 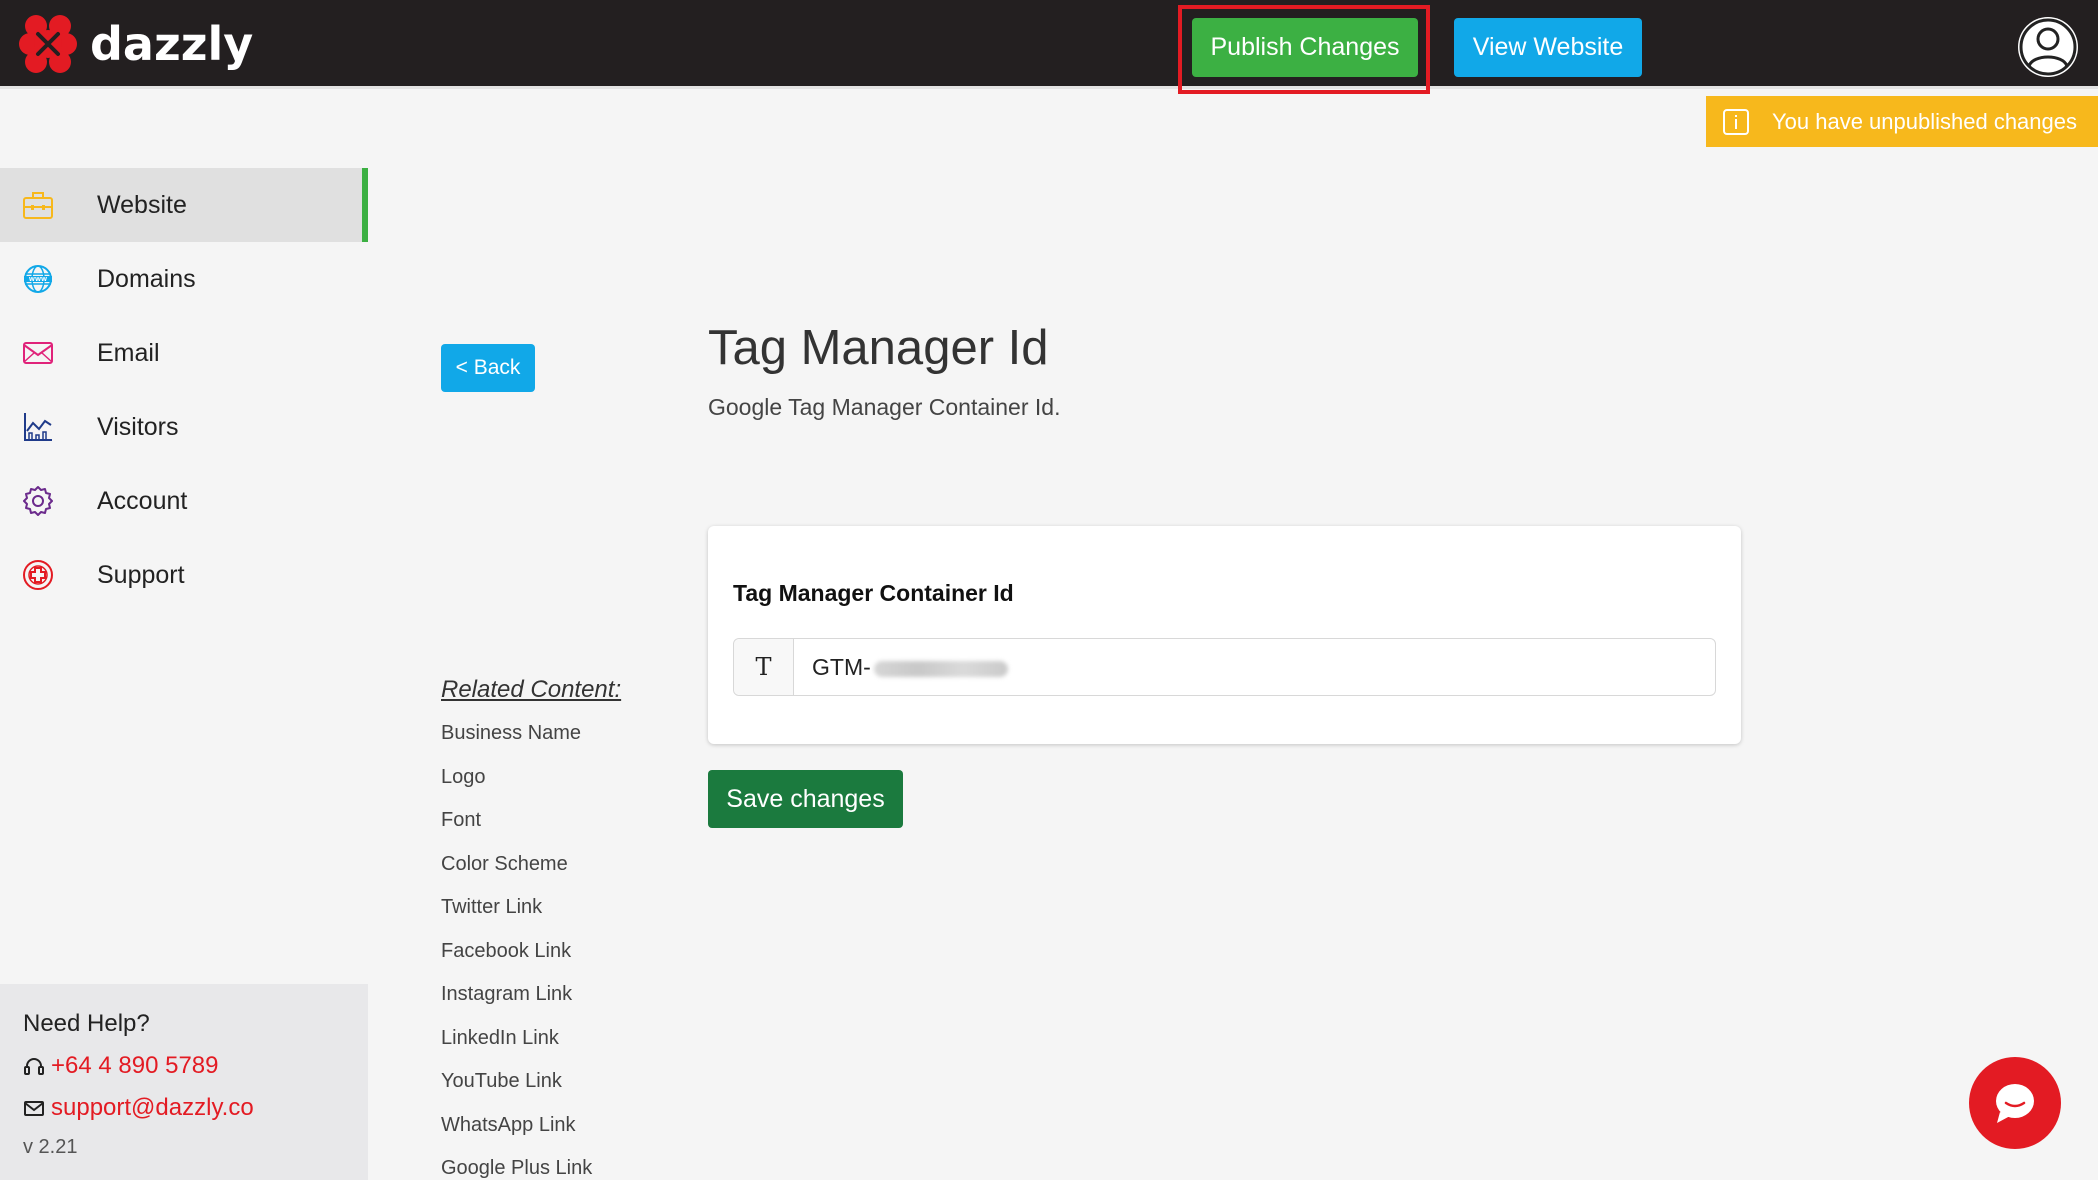 I want to click on related-content-title: Related Content:, so click(x=531, y=689).